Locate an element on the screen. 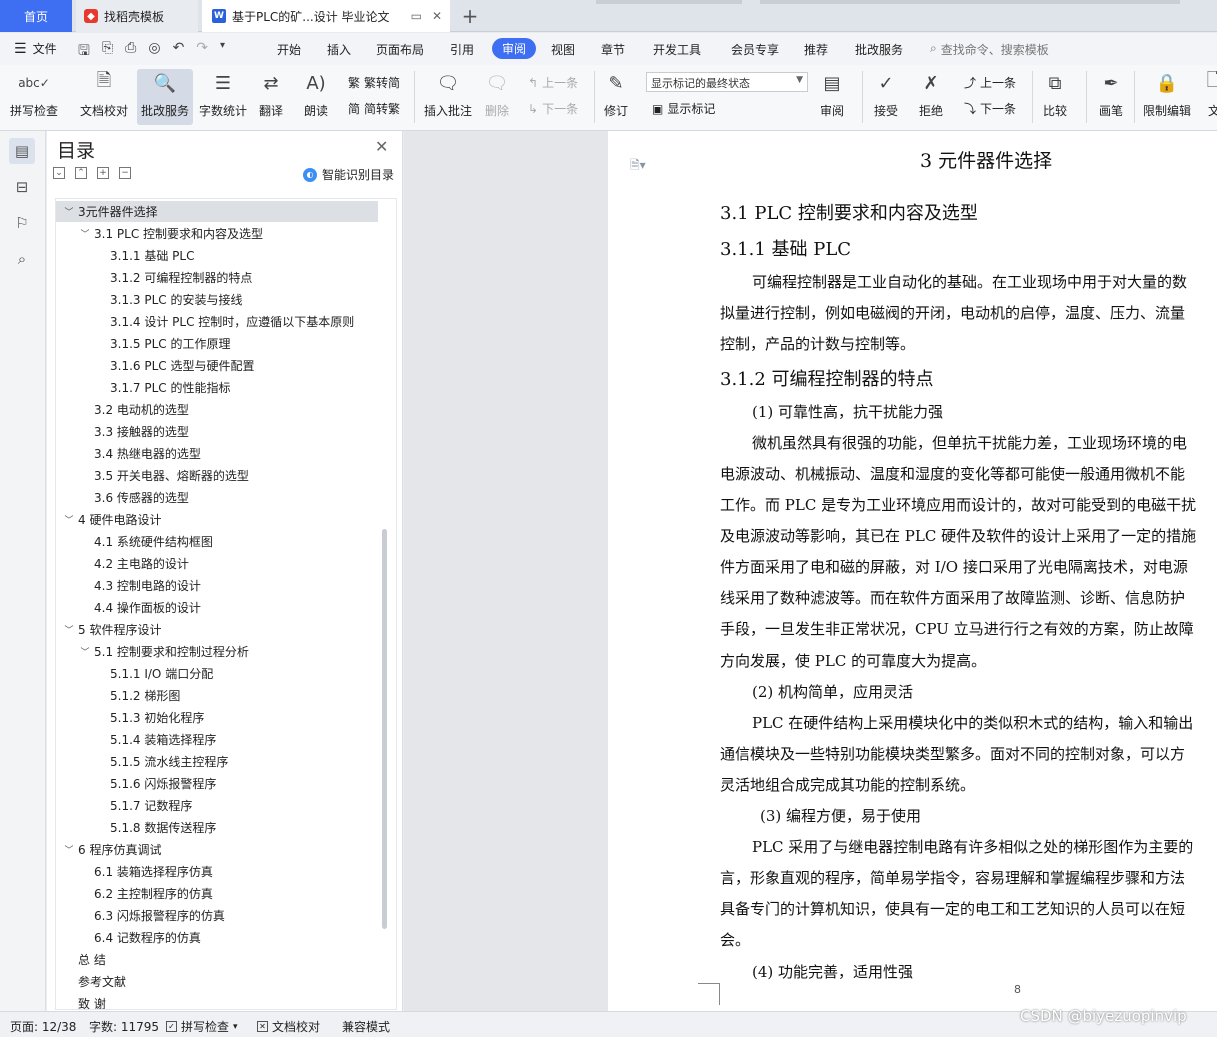 The height and width of the screenshot is (1037, 1217). new-tab-button: + is located at coordinates (470, 16).